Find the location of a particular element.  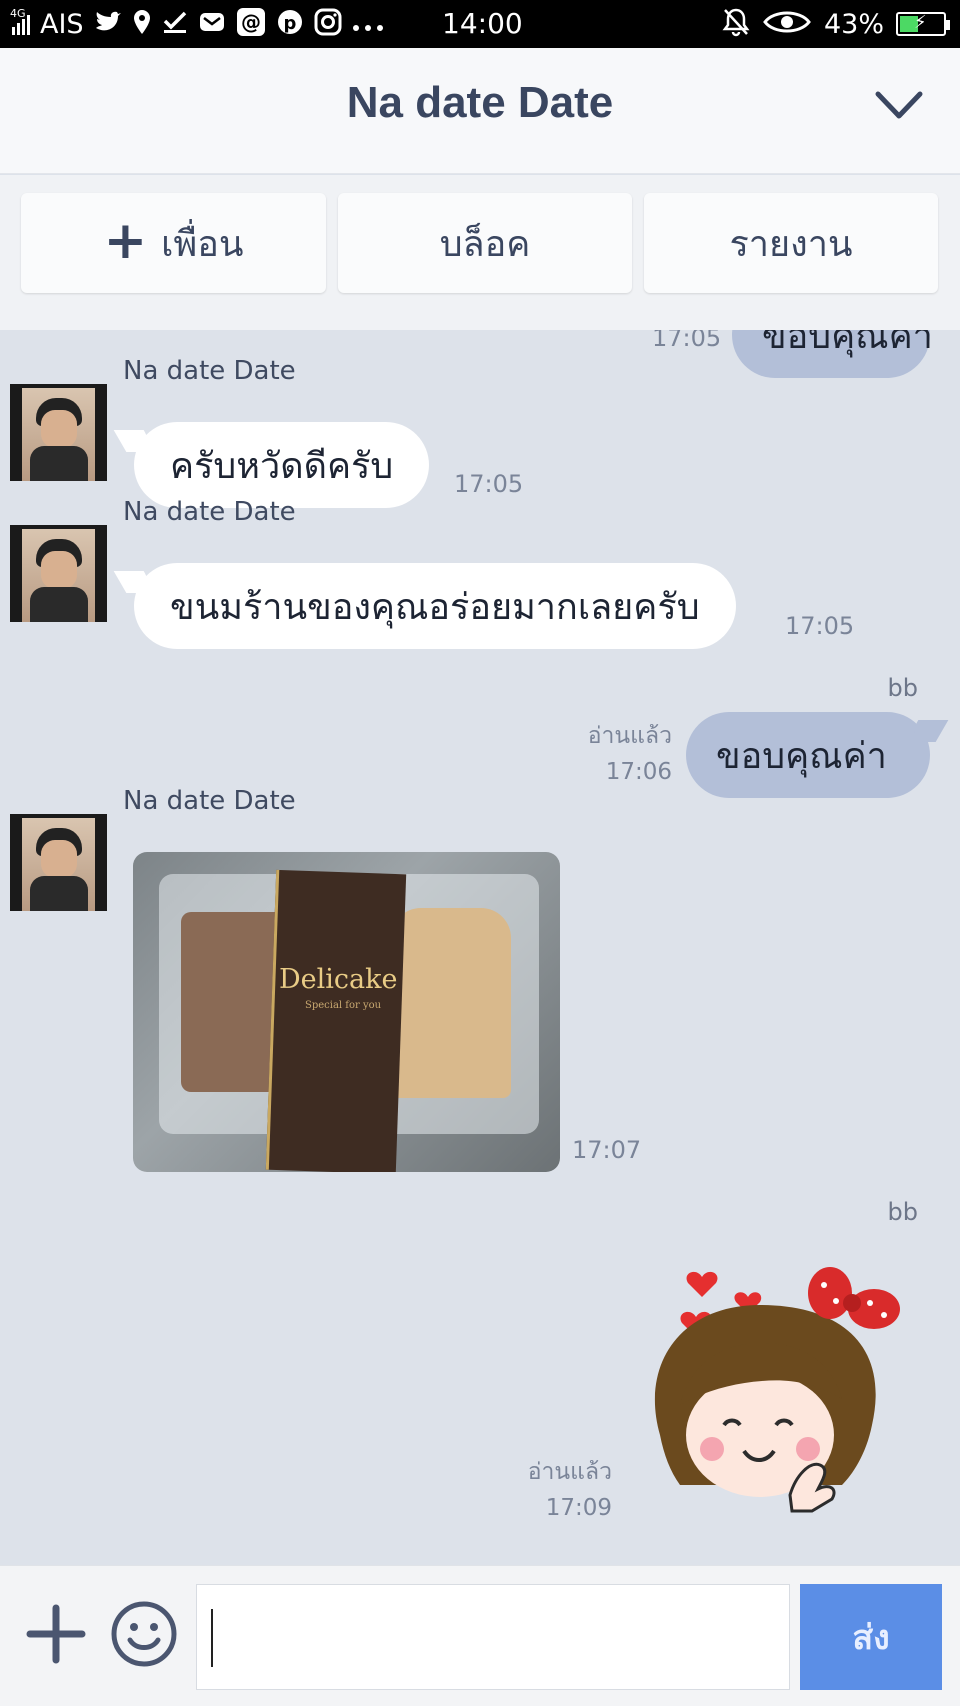

carrier-label: AIS is located at coordinates (62, 24).